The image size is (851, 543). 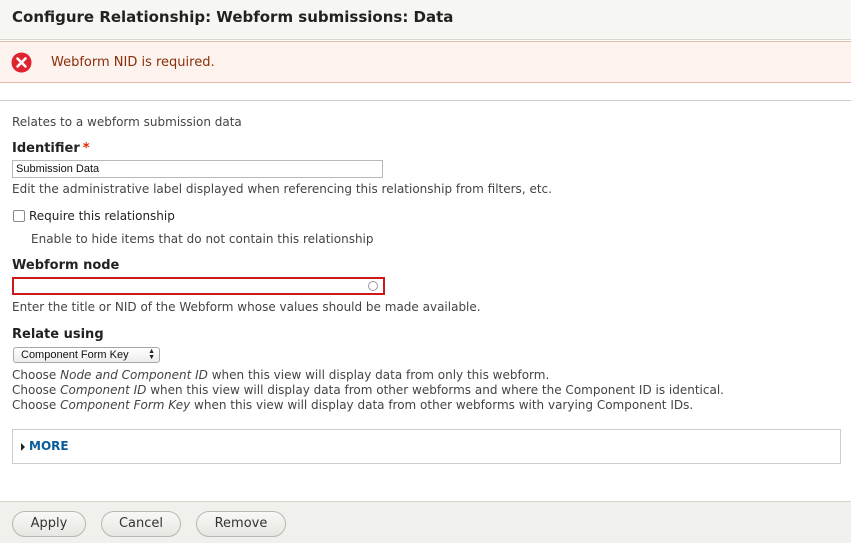 I want to click on more-fieldset: MORE, so click(x=426, y=446).